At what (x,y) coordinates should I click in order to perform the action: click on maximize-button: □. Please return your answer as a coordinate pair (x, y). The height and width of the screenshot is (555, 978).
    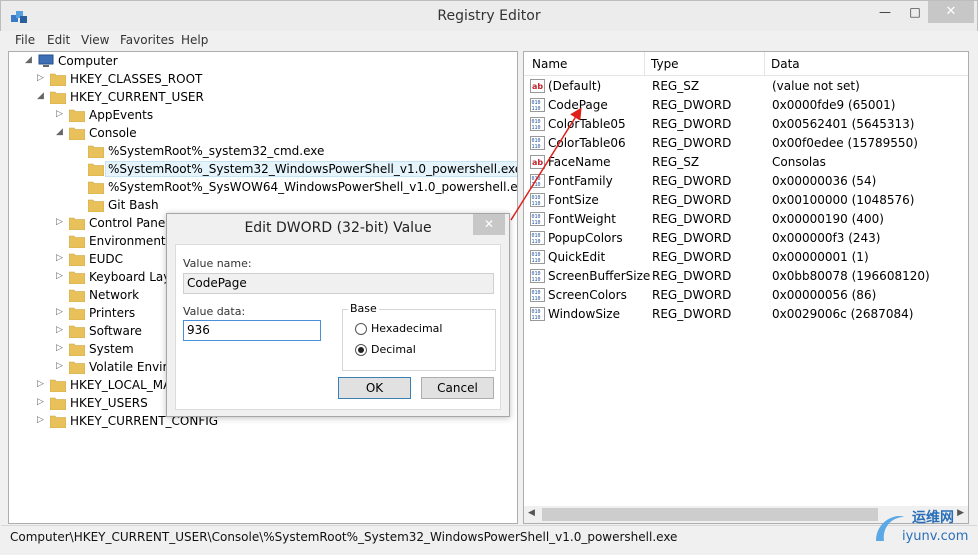
    Looking at the image, I should click on (915, 12).